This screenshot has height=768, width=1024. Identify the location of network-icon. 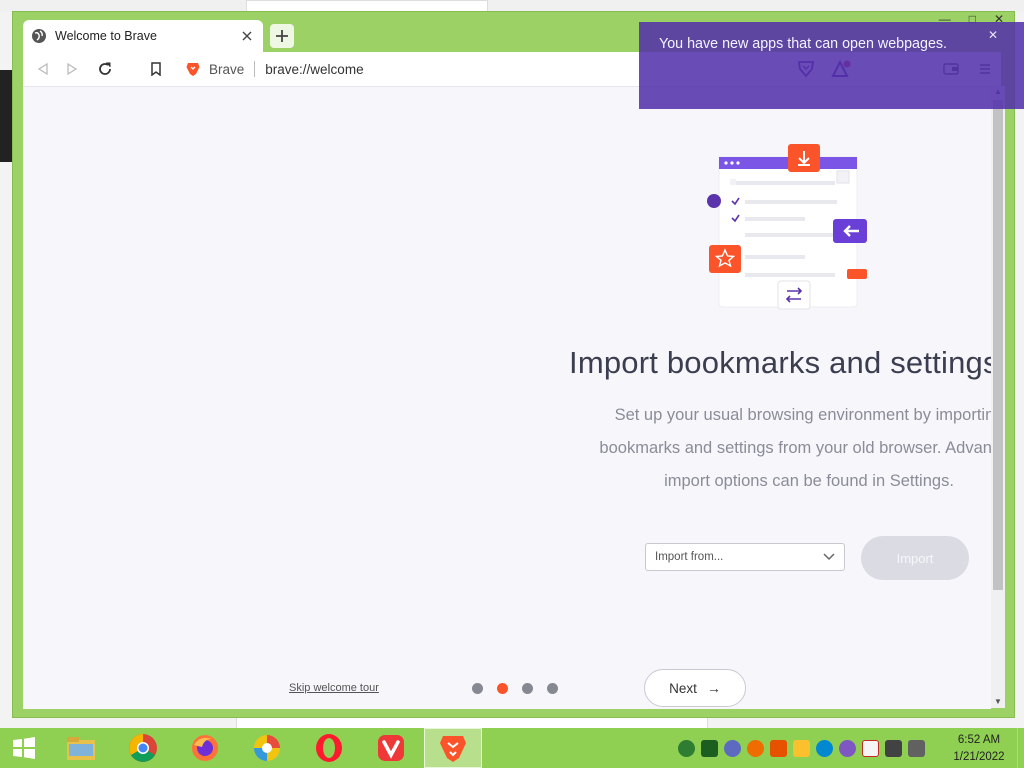
(893, 748).